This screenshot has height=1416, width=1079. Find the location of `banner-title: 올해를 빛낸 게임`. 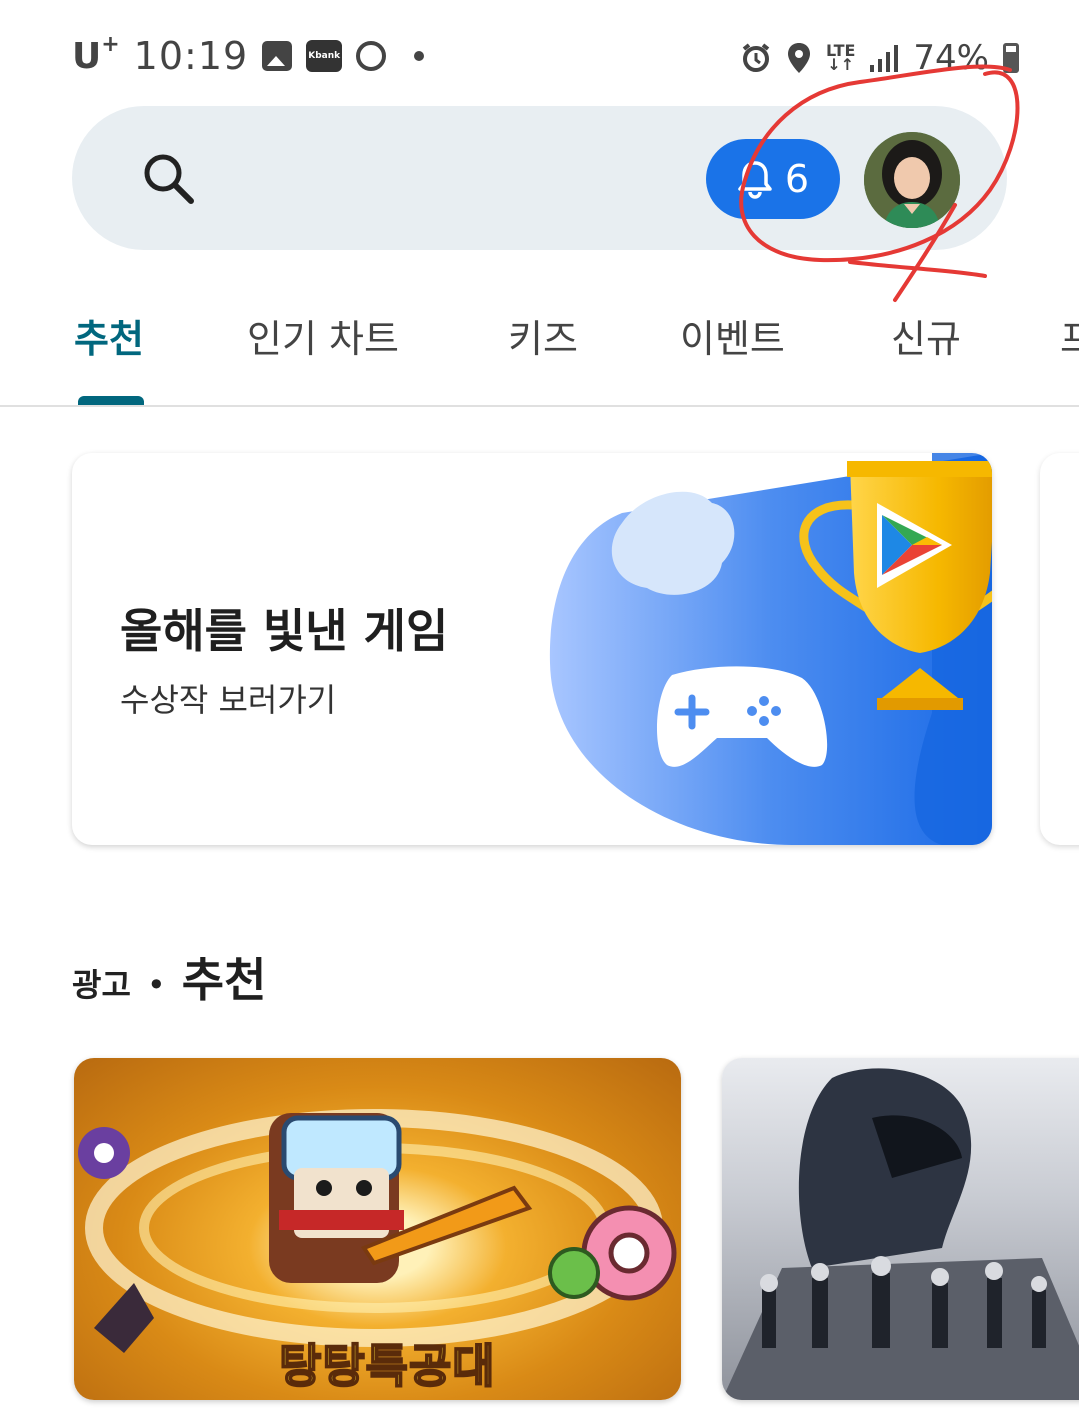

banner-title: 올해를 빛낸 게임 is located at coordinates (284, 631).